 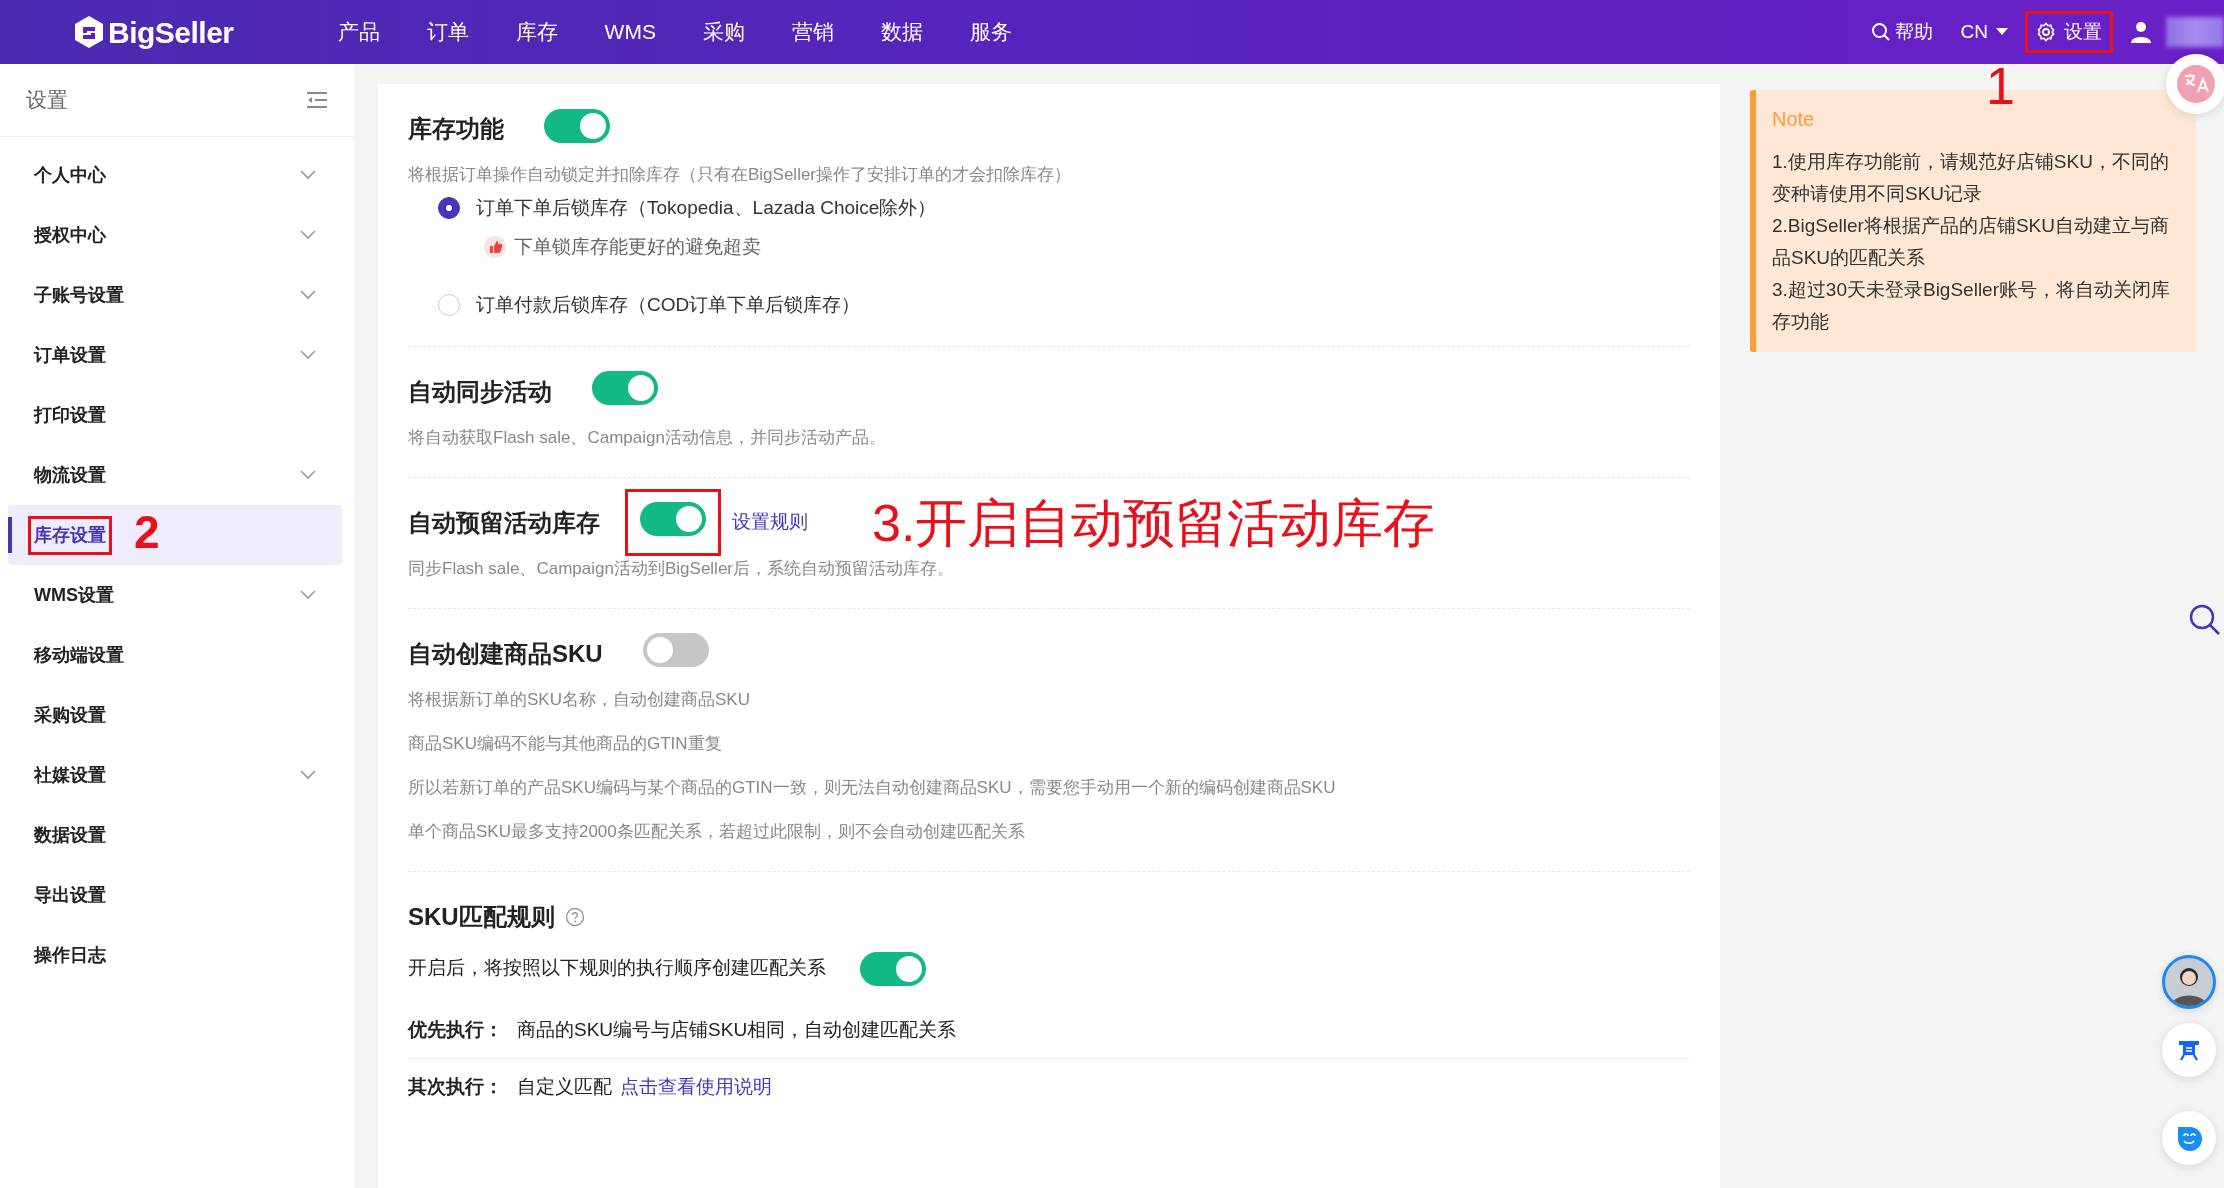 I want to click on sidebar-item: 库存设置 2, so click(x=175, y=535).